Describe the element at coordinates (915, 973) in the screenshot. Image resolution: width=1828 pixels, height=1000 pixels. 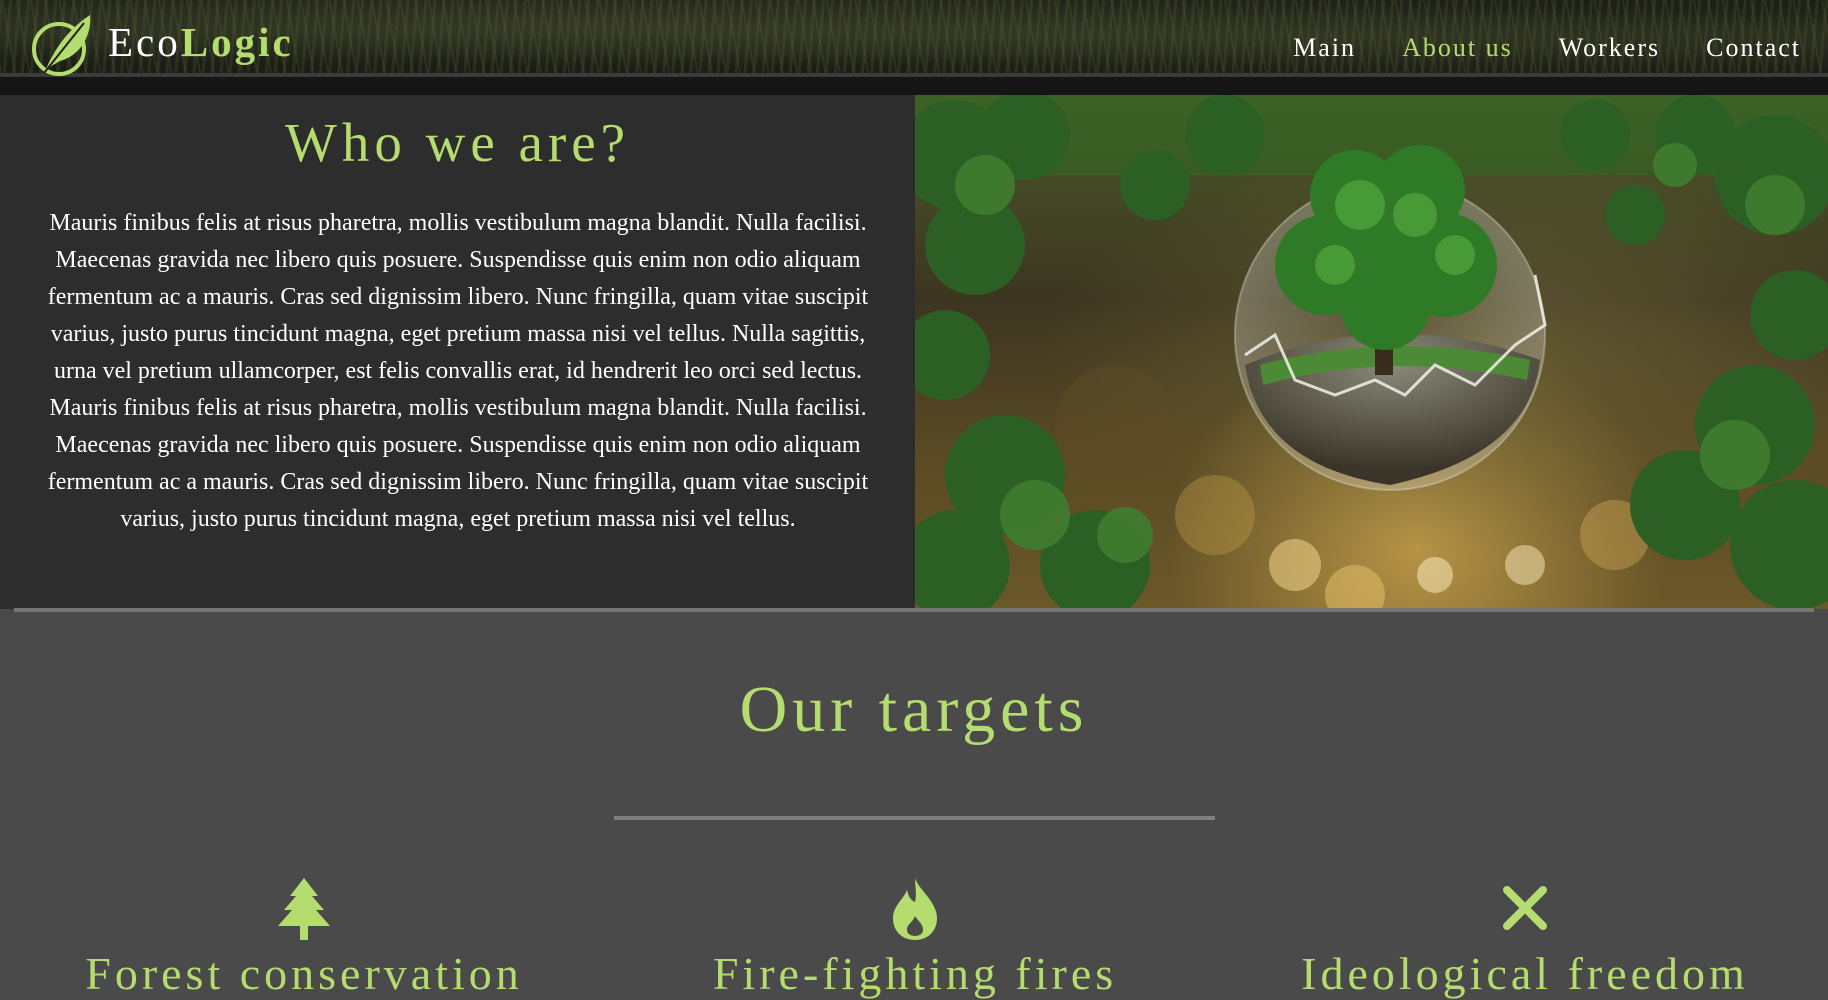
I see `target-label: Fire-fighting fires` at that location.